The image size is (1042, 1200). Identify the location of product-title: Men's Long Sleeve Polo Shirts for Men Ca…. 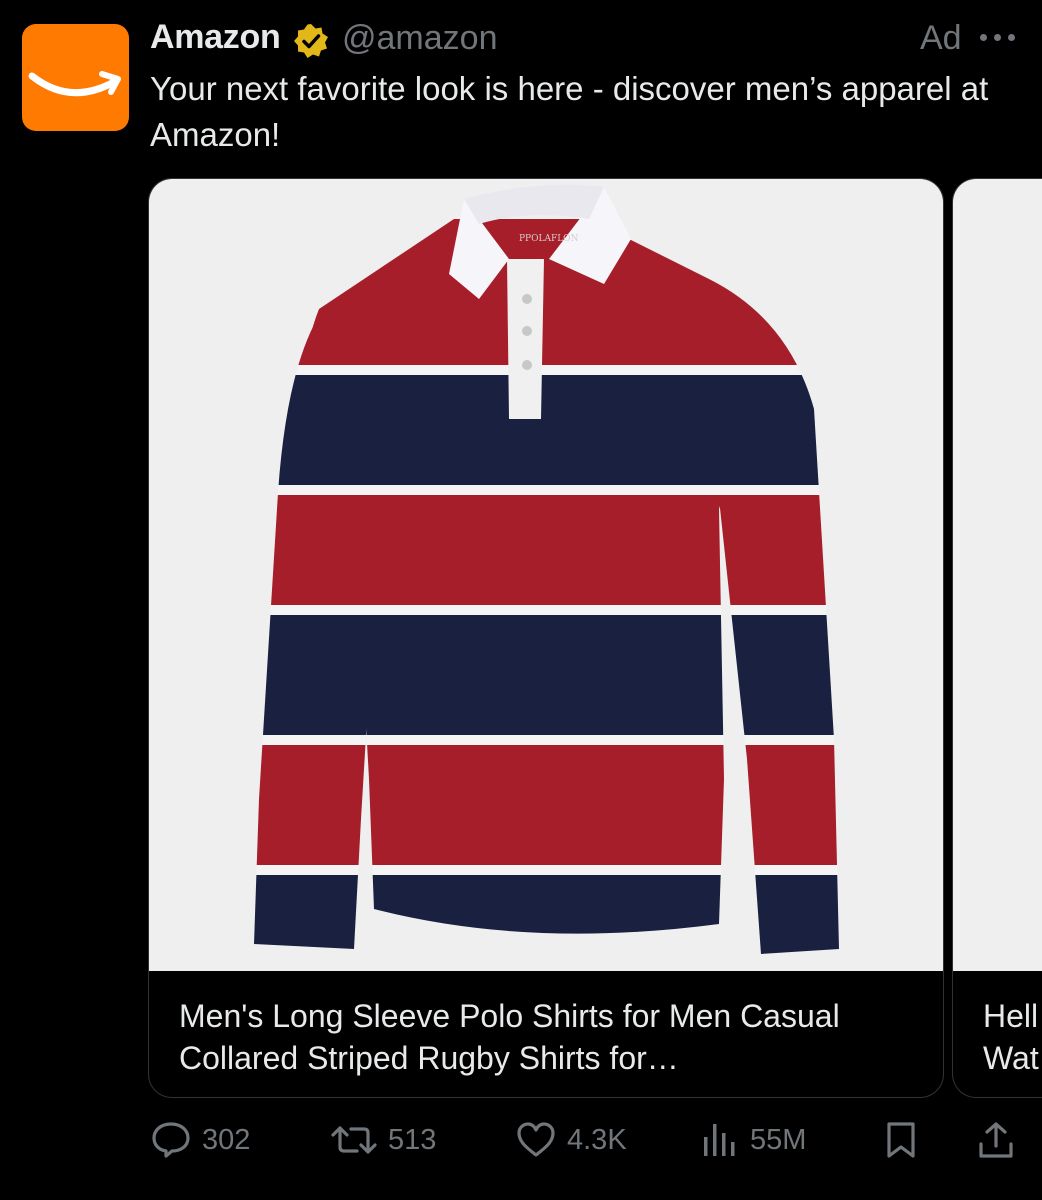
(549, 1037).